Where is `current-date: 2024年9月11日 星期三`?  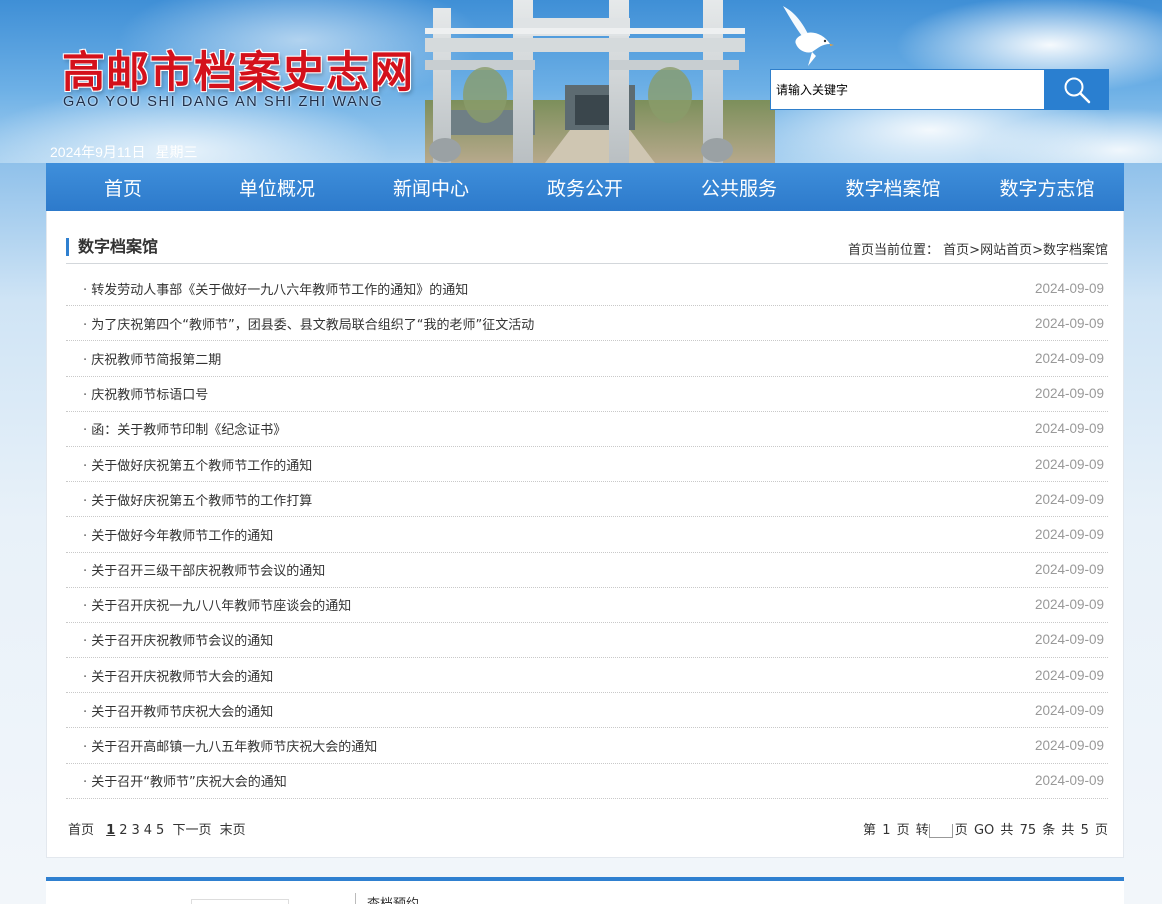 current-date: 2024年9月11日 星期三 is located at coordinates (123, 152).